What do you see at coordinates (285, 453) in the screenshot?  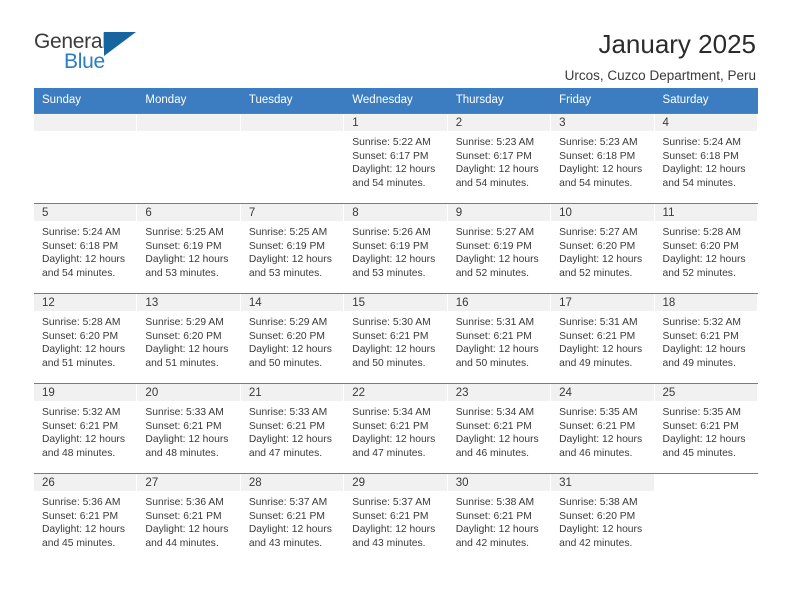 I see `daylight-text-line2: and 47 minutes.` at bounding box center [285, 453].